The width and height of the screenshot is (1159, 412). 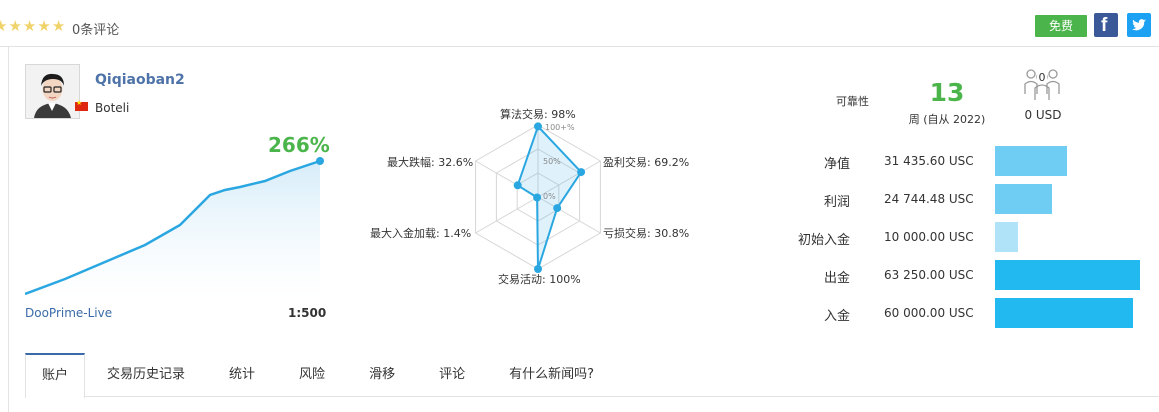 I want to click on tab-trading-history: 交易历史记录, so click(x=146, y=375).